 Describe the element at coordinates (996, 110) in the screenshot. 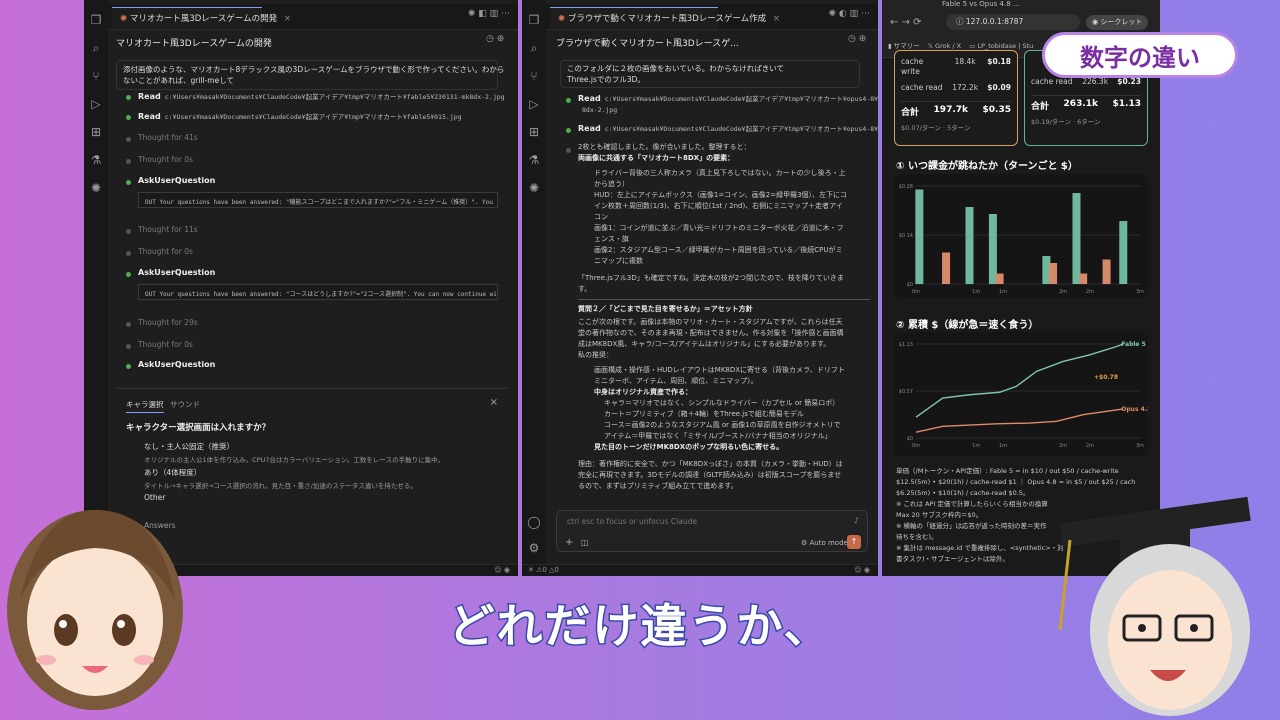

I see `total-usd: $0.35` at that location.